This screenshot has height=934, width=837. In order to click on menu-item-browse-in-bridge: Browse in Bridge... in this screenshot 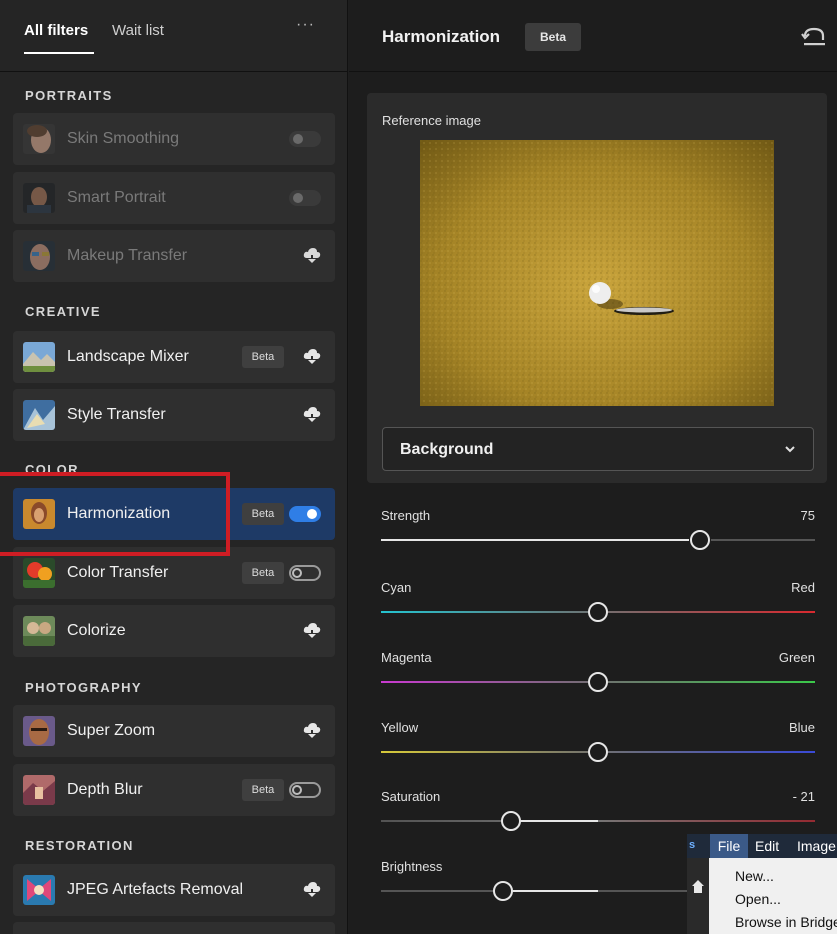, I will do `click(786, 922)`.